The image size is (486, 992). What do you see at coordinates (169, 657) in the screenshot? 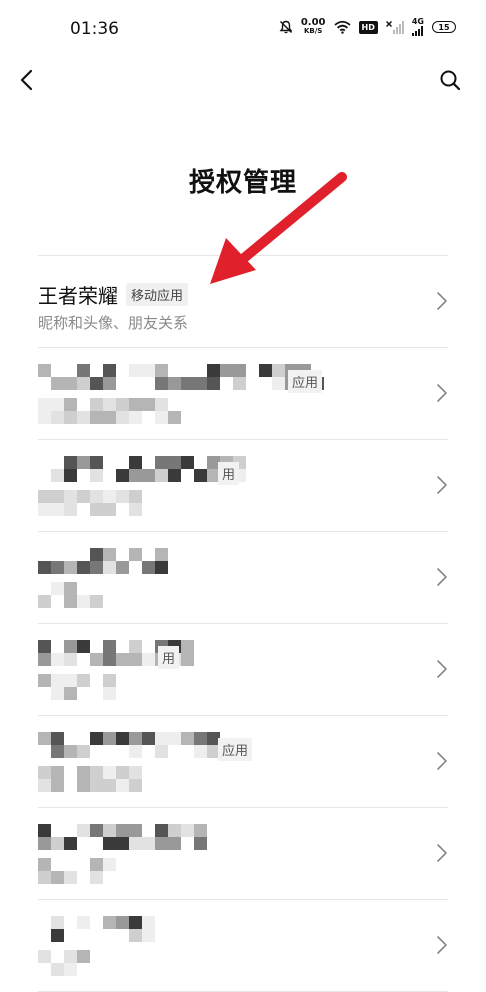
I see `app-type-tag-fragment: 用` at bounding box center [169, 657].